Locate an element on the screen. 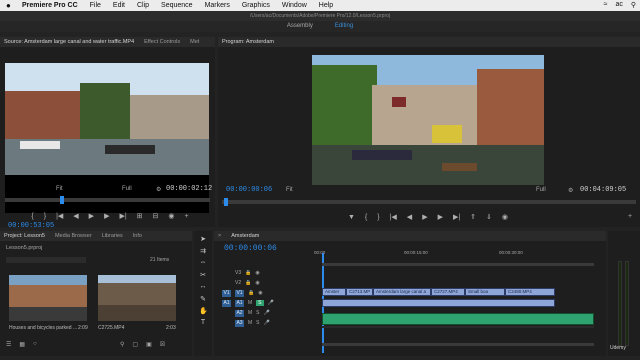  wrench-icon: ⚙ is located at coordinates (158, 189).